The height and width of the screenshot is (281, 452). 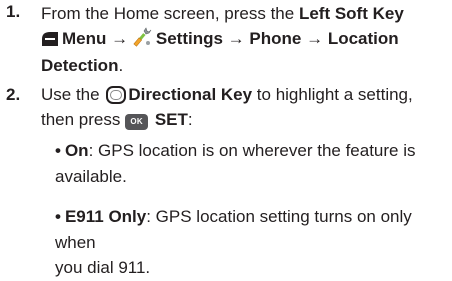 I want to click on ok-key-icon: OK, so click(x=137, y=121).